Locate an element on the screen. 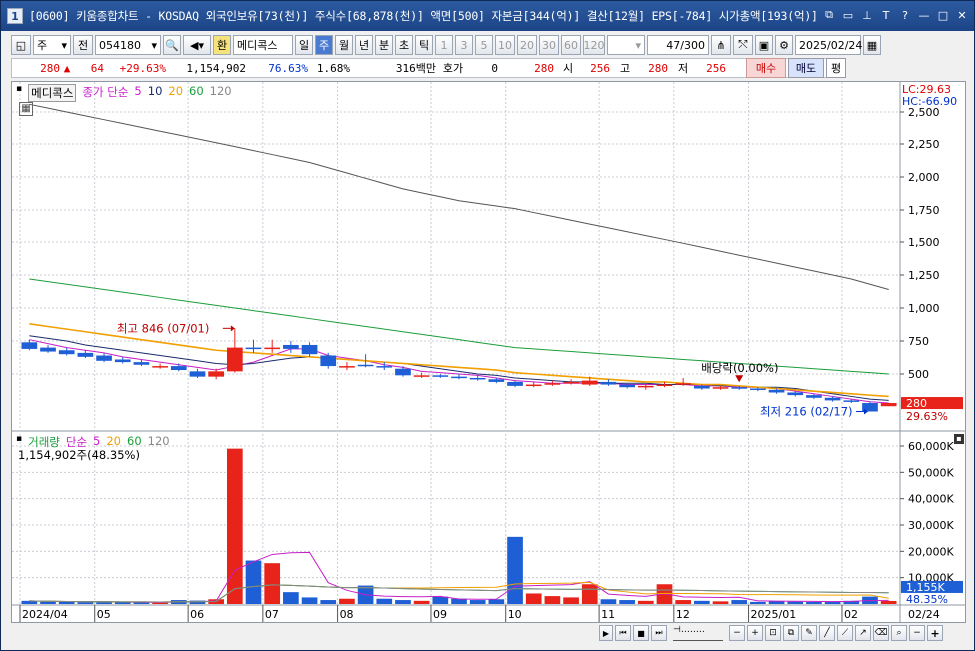  arrow-icon: ↗ is located at coordinates (863, 633).